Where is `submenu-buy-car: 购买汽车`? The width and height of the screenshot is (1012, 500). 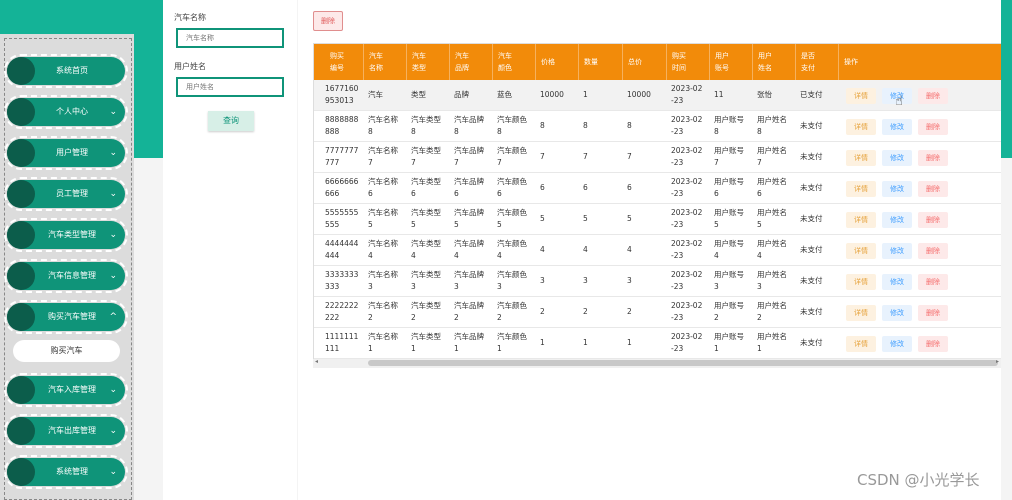
submenu-buy-car: 购买汽车 is located at coordinates (66, 351).